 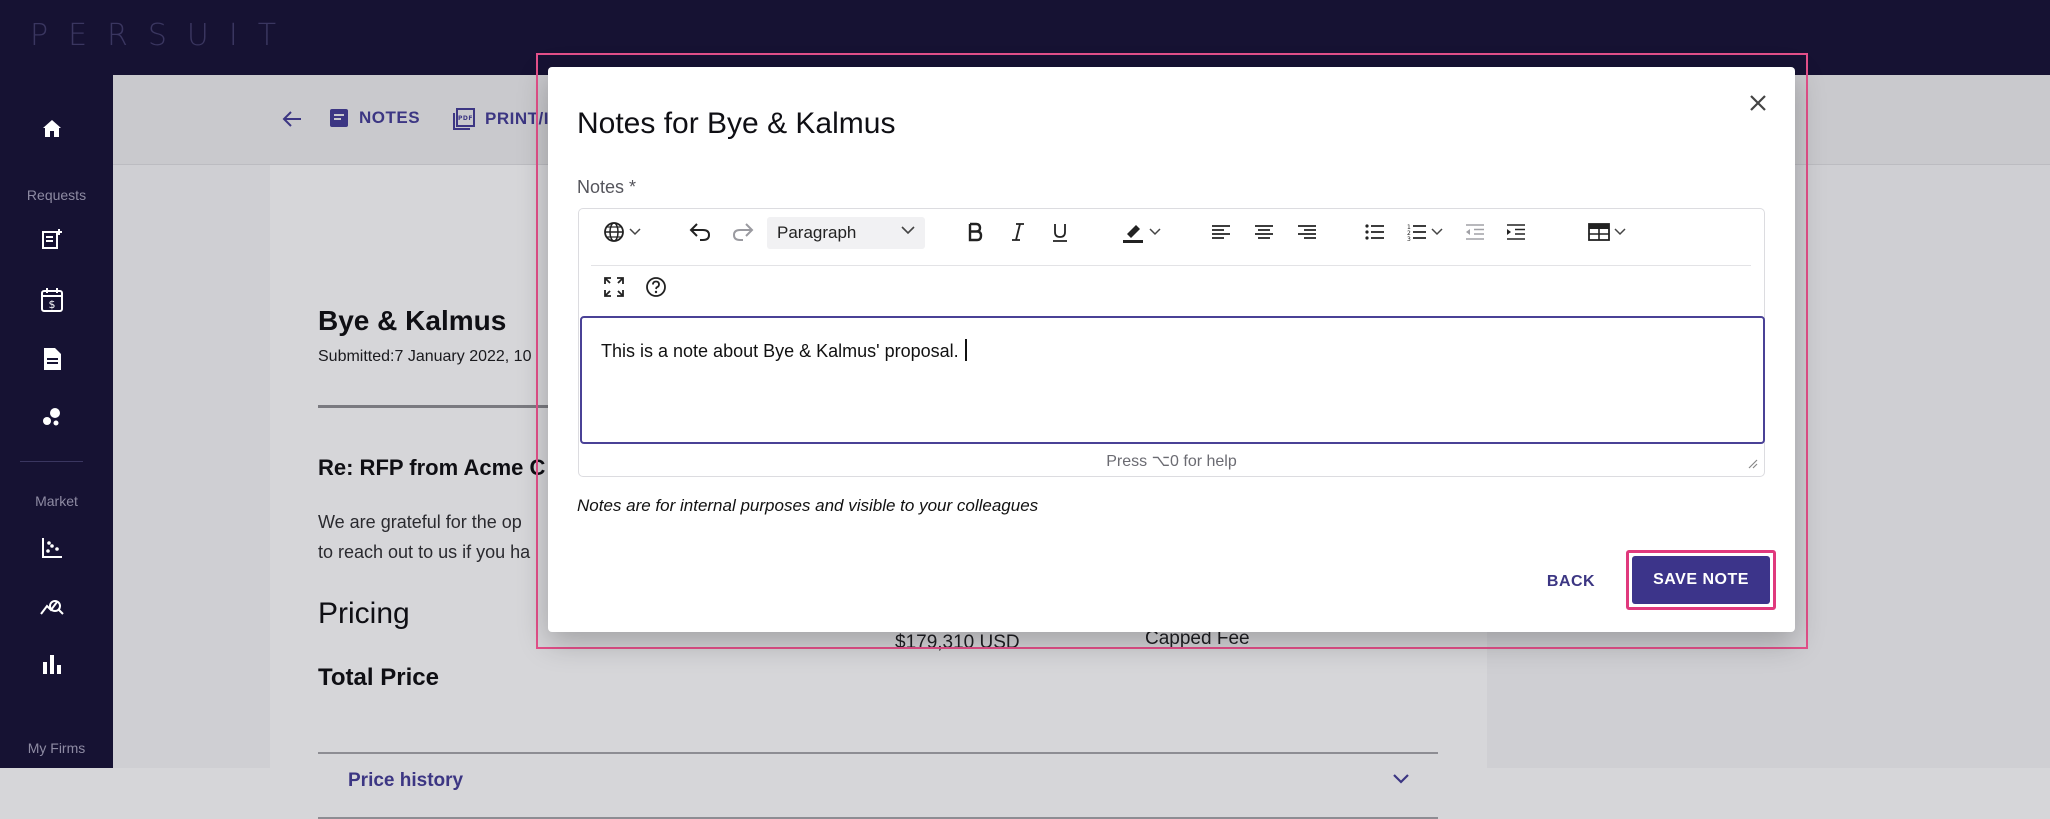 I want to click on underline-icon, so click(x=1060, y=233).